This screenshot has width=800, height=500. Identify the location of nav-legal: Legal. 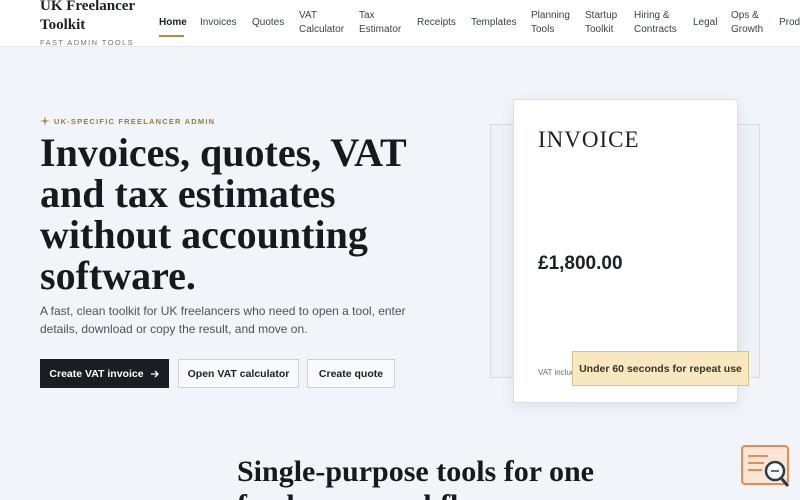
(705, 23).